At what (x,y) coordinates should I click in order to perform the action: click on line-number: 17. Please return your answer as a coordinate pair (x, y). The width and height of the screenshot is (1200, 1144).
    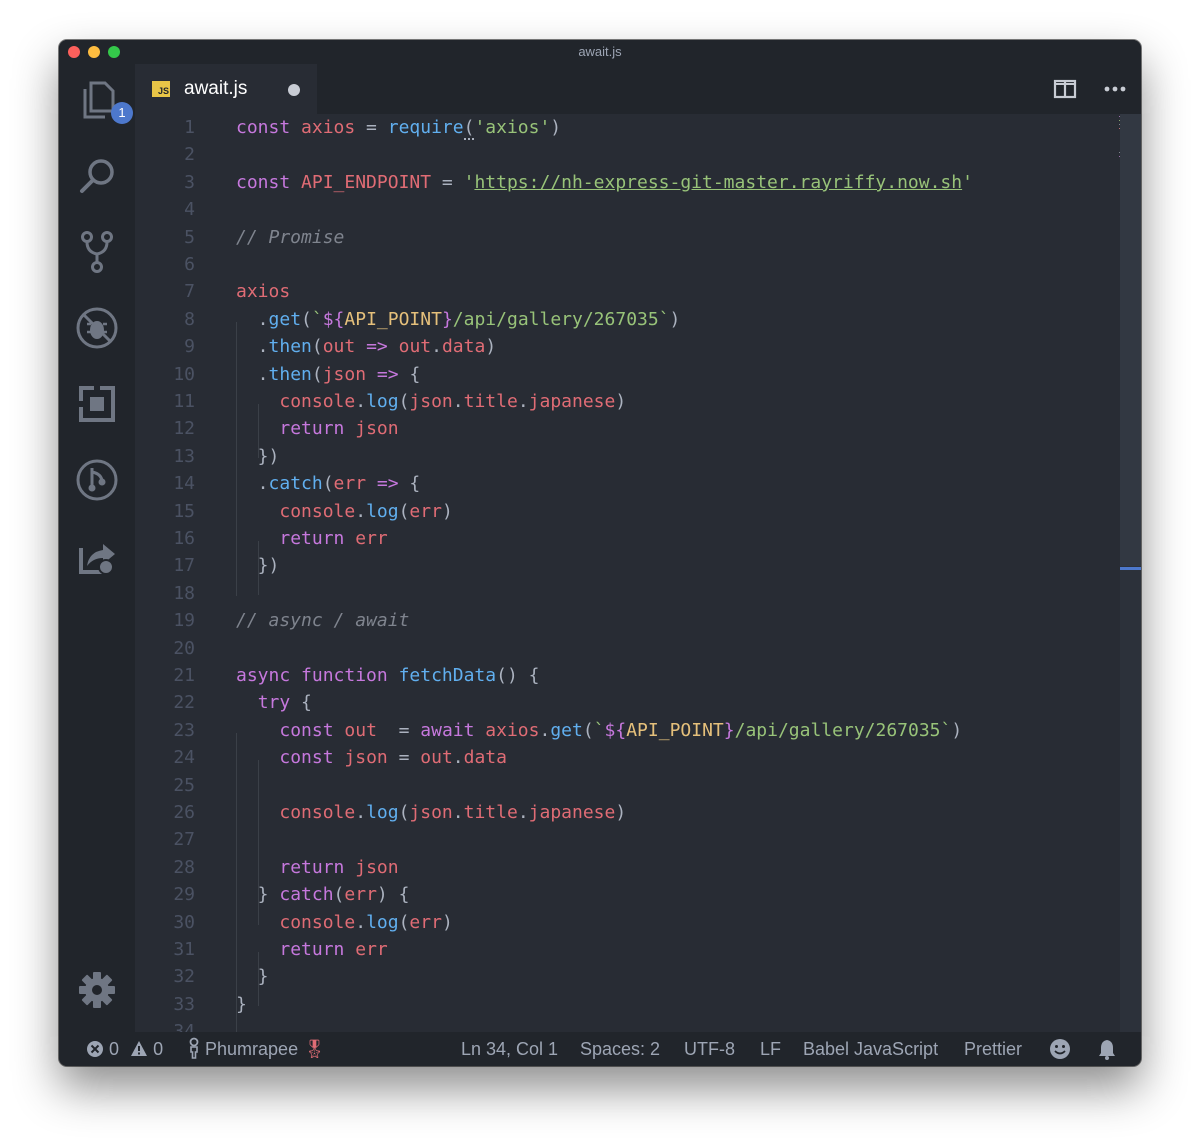
    Looking at the image, I should click on (184, 566).